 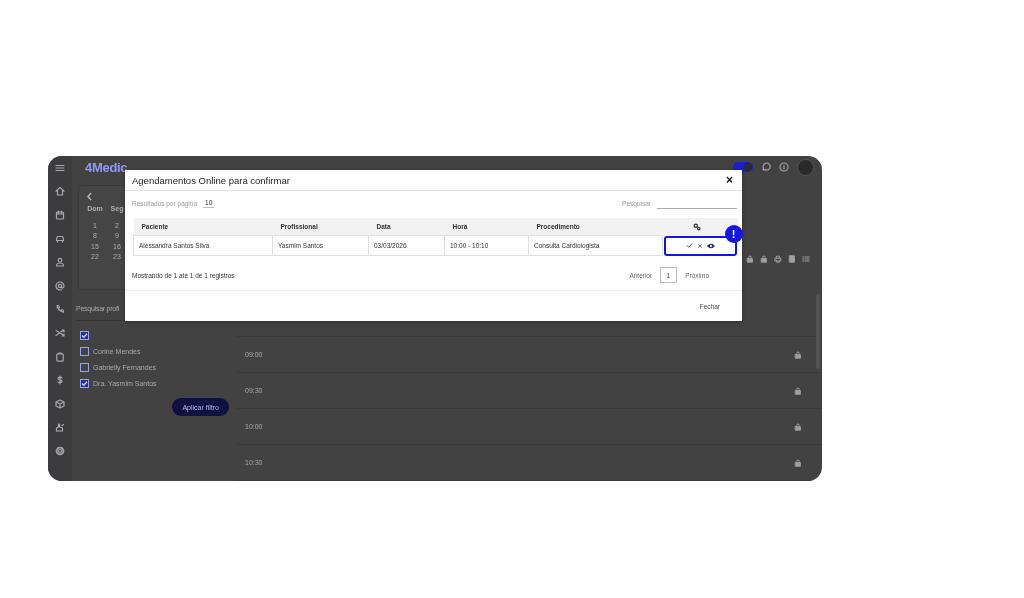 What do you see at coordinates (89, 196) in the screenshot?
I see `chevron-left-icon` at bounding box center [89, 196].